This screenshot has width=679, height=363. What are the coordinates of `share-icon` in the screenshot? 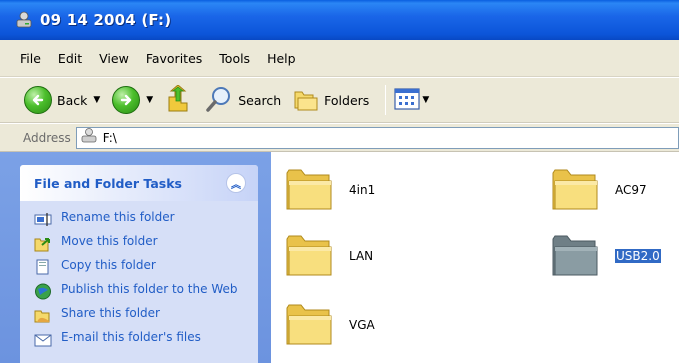 It's located at (43, 315).